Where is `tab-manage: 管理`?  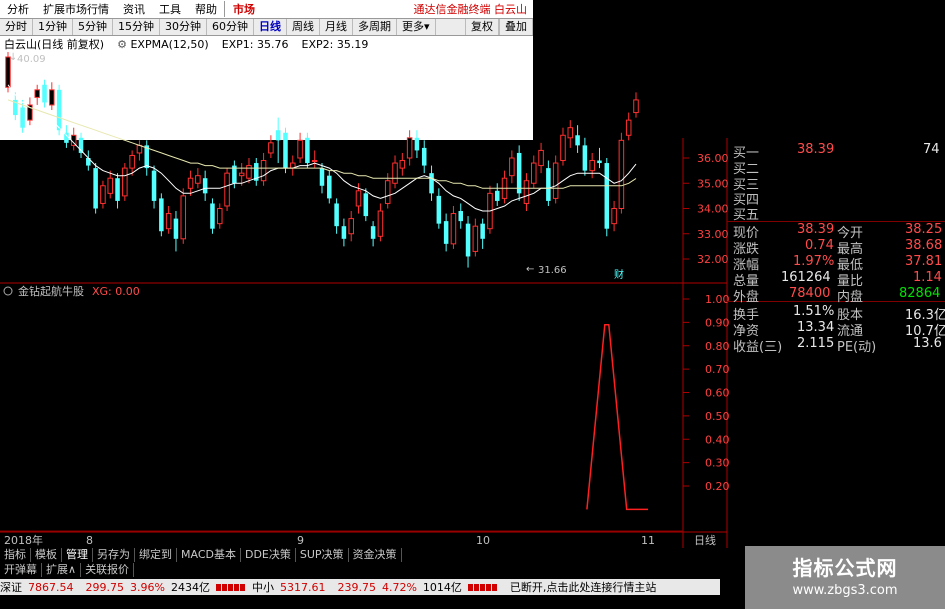 tab-manage: 管理 is located at coordinates (77, 555).